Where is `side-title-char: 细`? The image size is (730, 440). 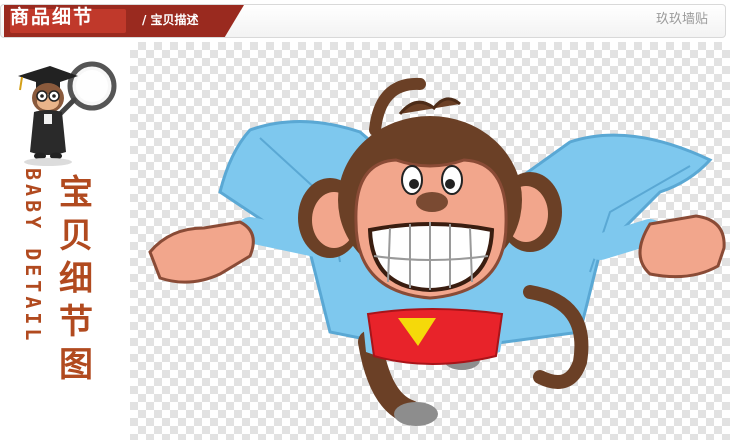
side-title-char: 细 is located at coordinates (76, 279).